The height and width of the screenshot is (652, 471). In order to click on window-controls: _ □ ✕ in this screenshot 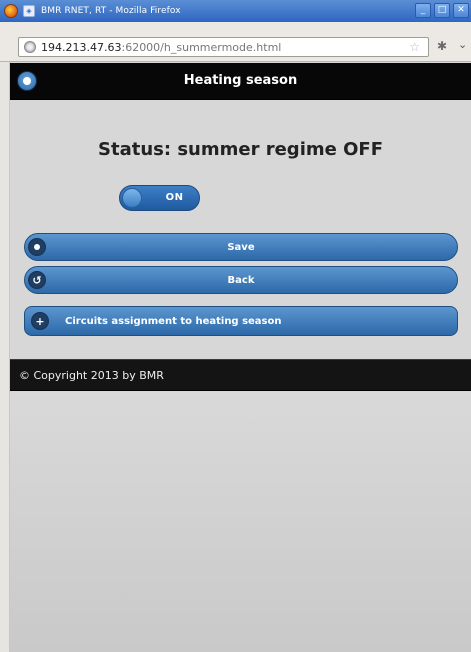, I will do `click(442, 10)`.